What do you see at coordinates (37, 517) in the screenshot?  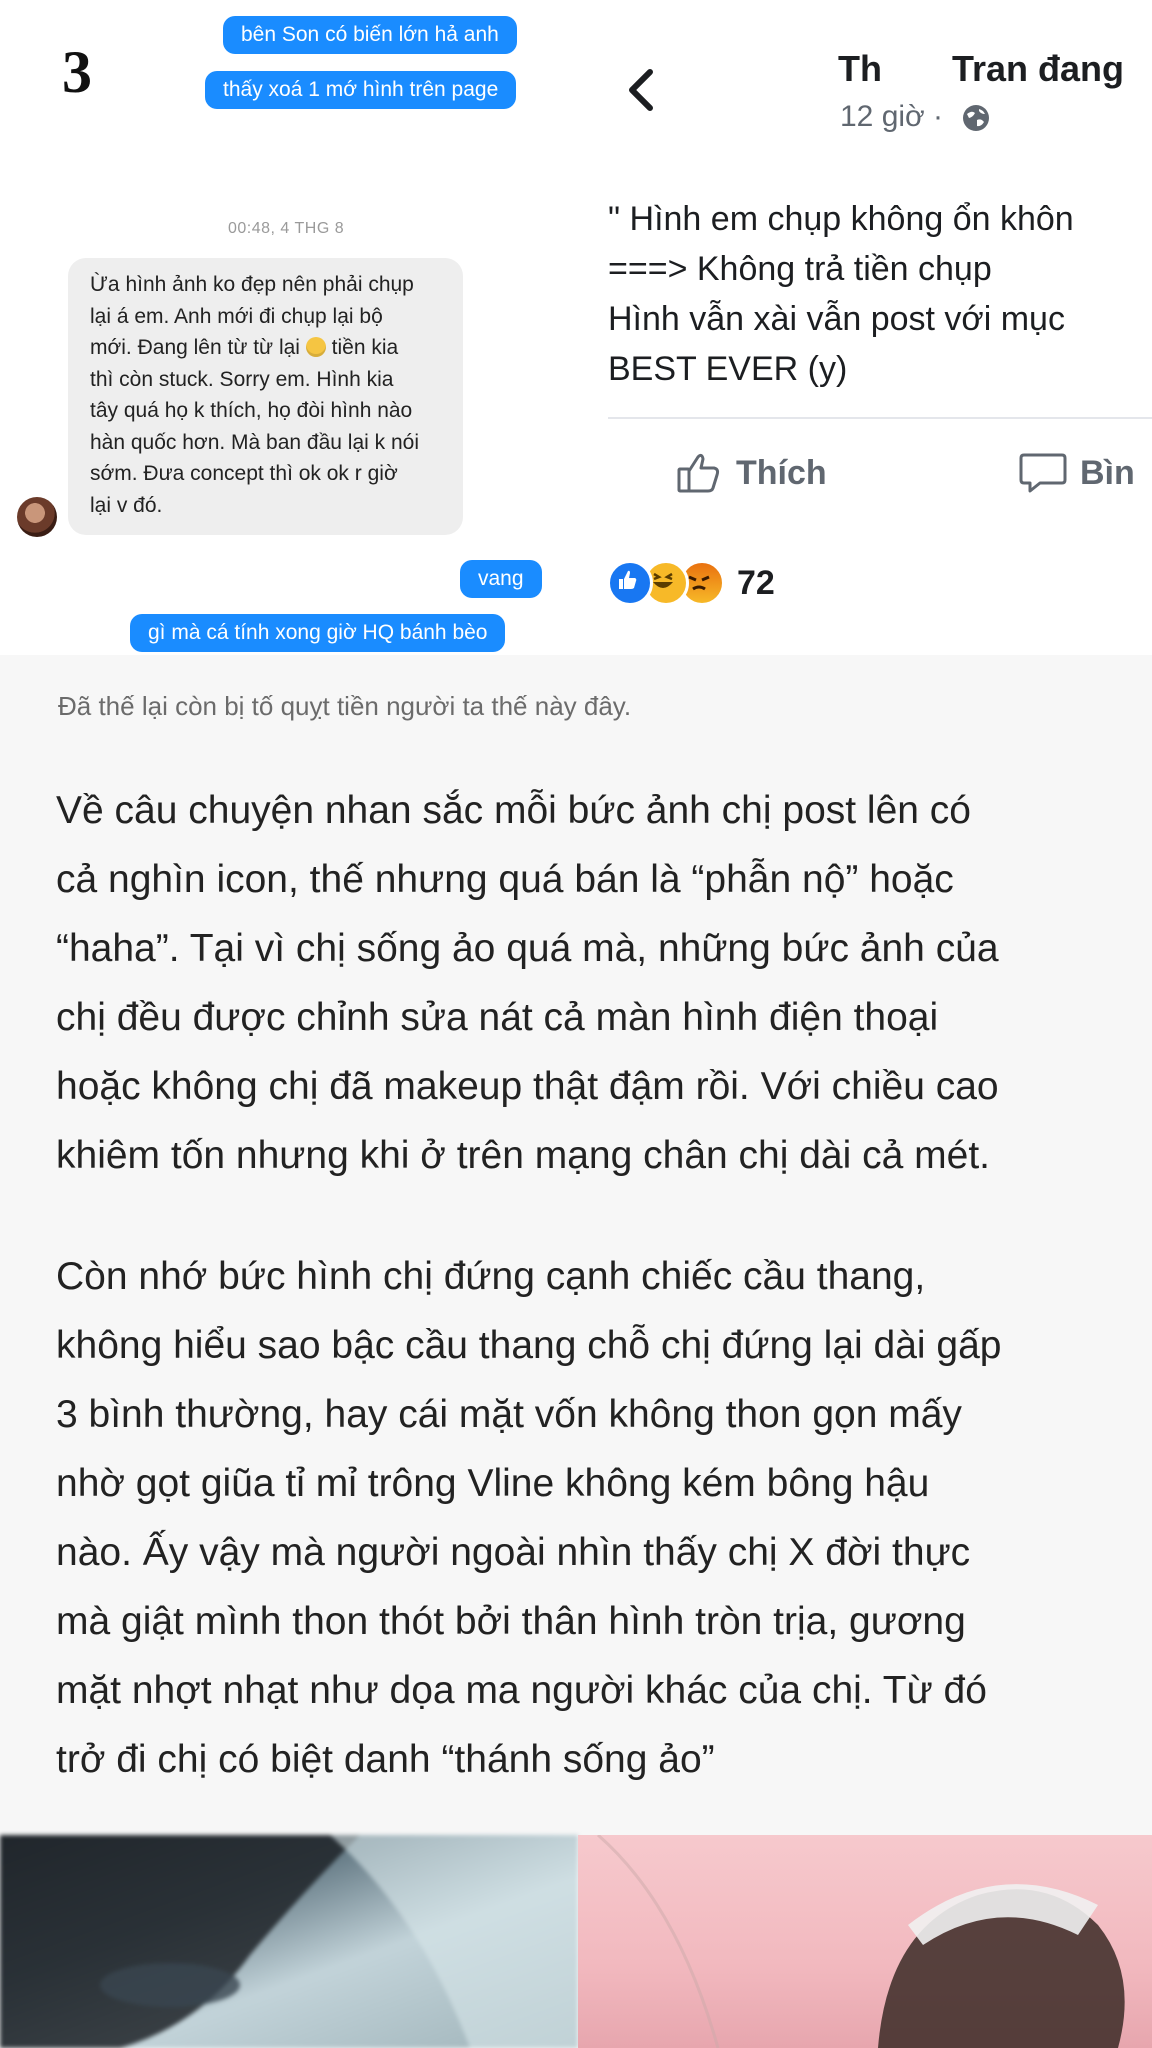 I see `avatar` at bounding box center [37, 517].